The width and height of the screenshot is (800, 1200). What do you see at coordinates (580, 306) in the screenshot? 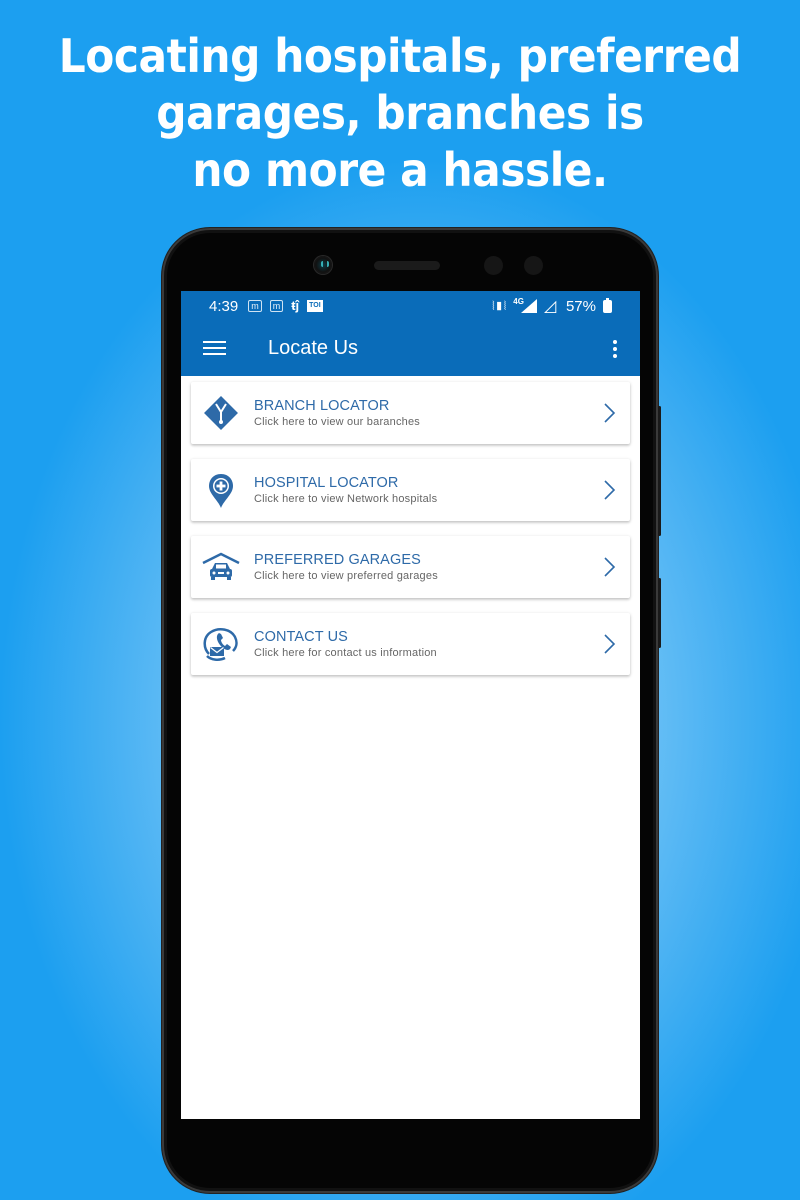
I see `battery-percent: 57%` at bounding box center [580, 306].